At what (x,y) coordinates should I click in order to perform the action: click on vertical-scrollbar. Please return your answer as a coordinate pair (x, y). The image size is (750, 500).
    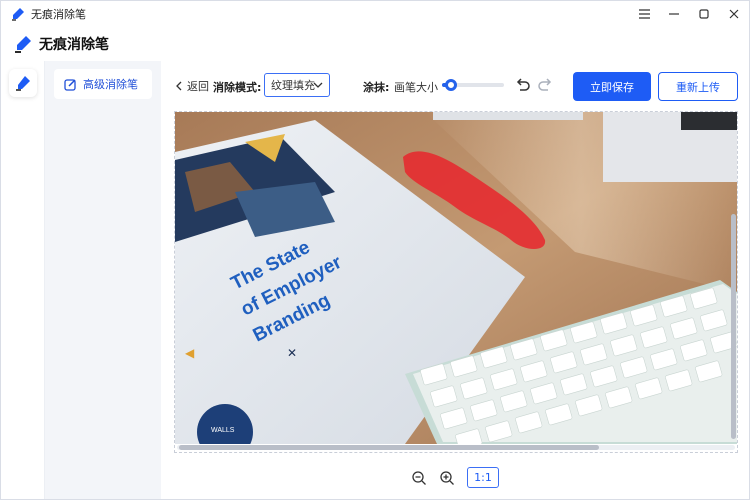
    Looking at the image, I should click on (733, 277).